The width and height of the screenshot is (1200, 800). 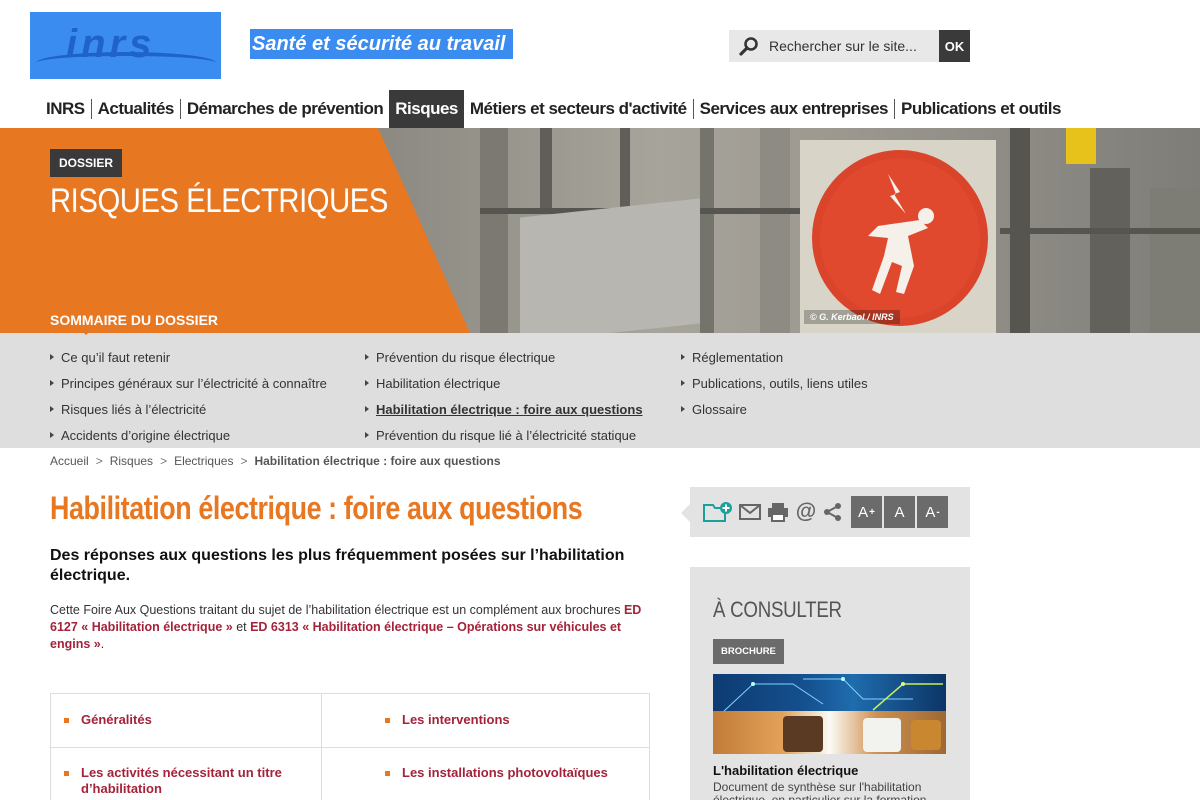 What do you see at coordinates (134, 320) in the screenshot?
I see `summary-heading: SOMMAIRE DU DOSSIER` at bounding box center [134, 320].